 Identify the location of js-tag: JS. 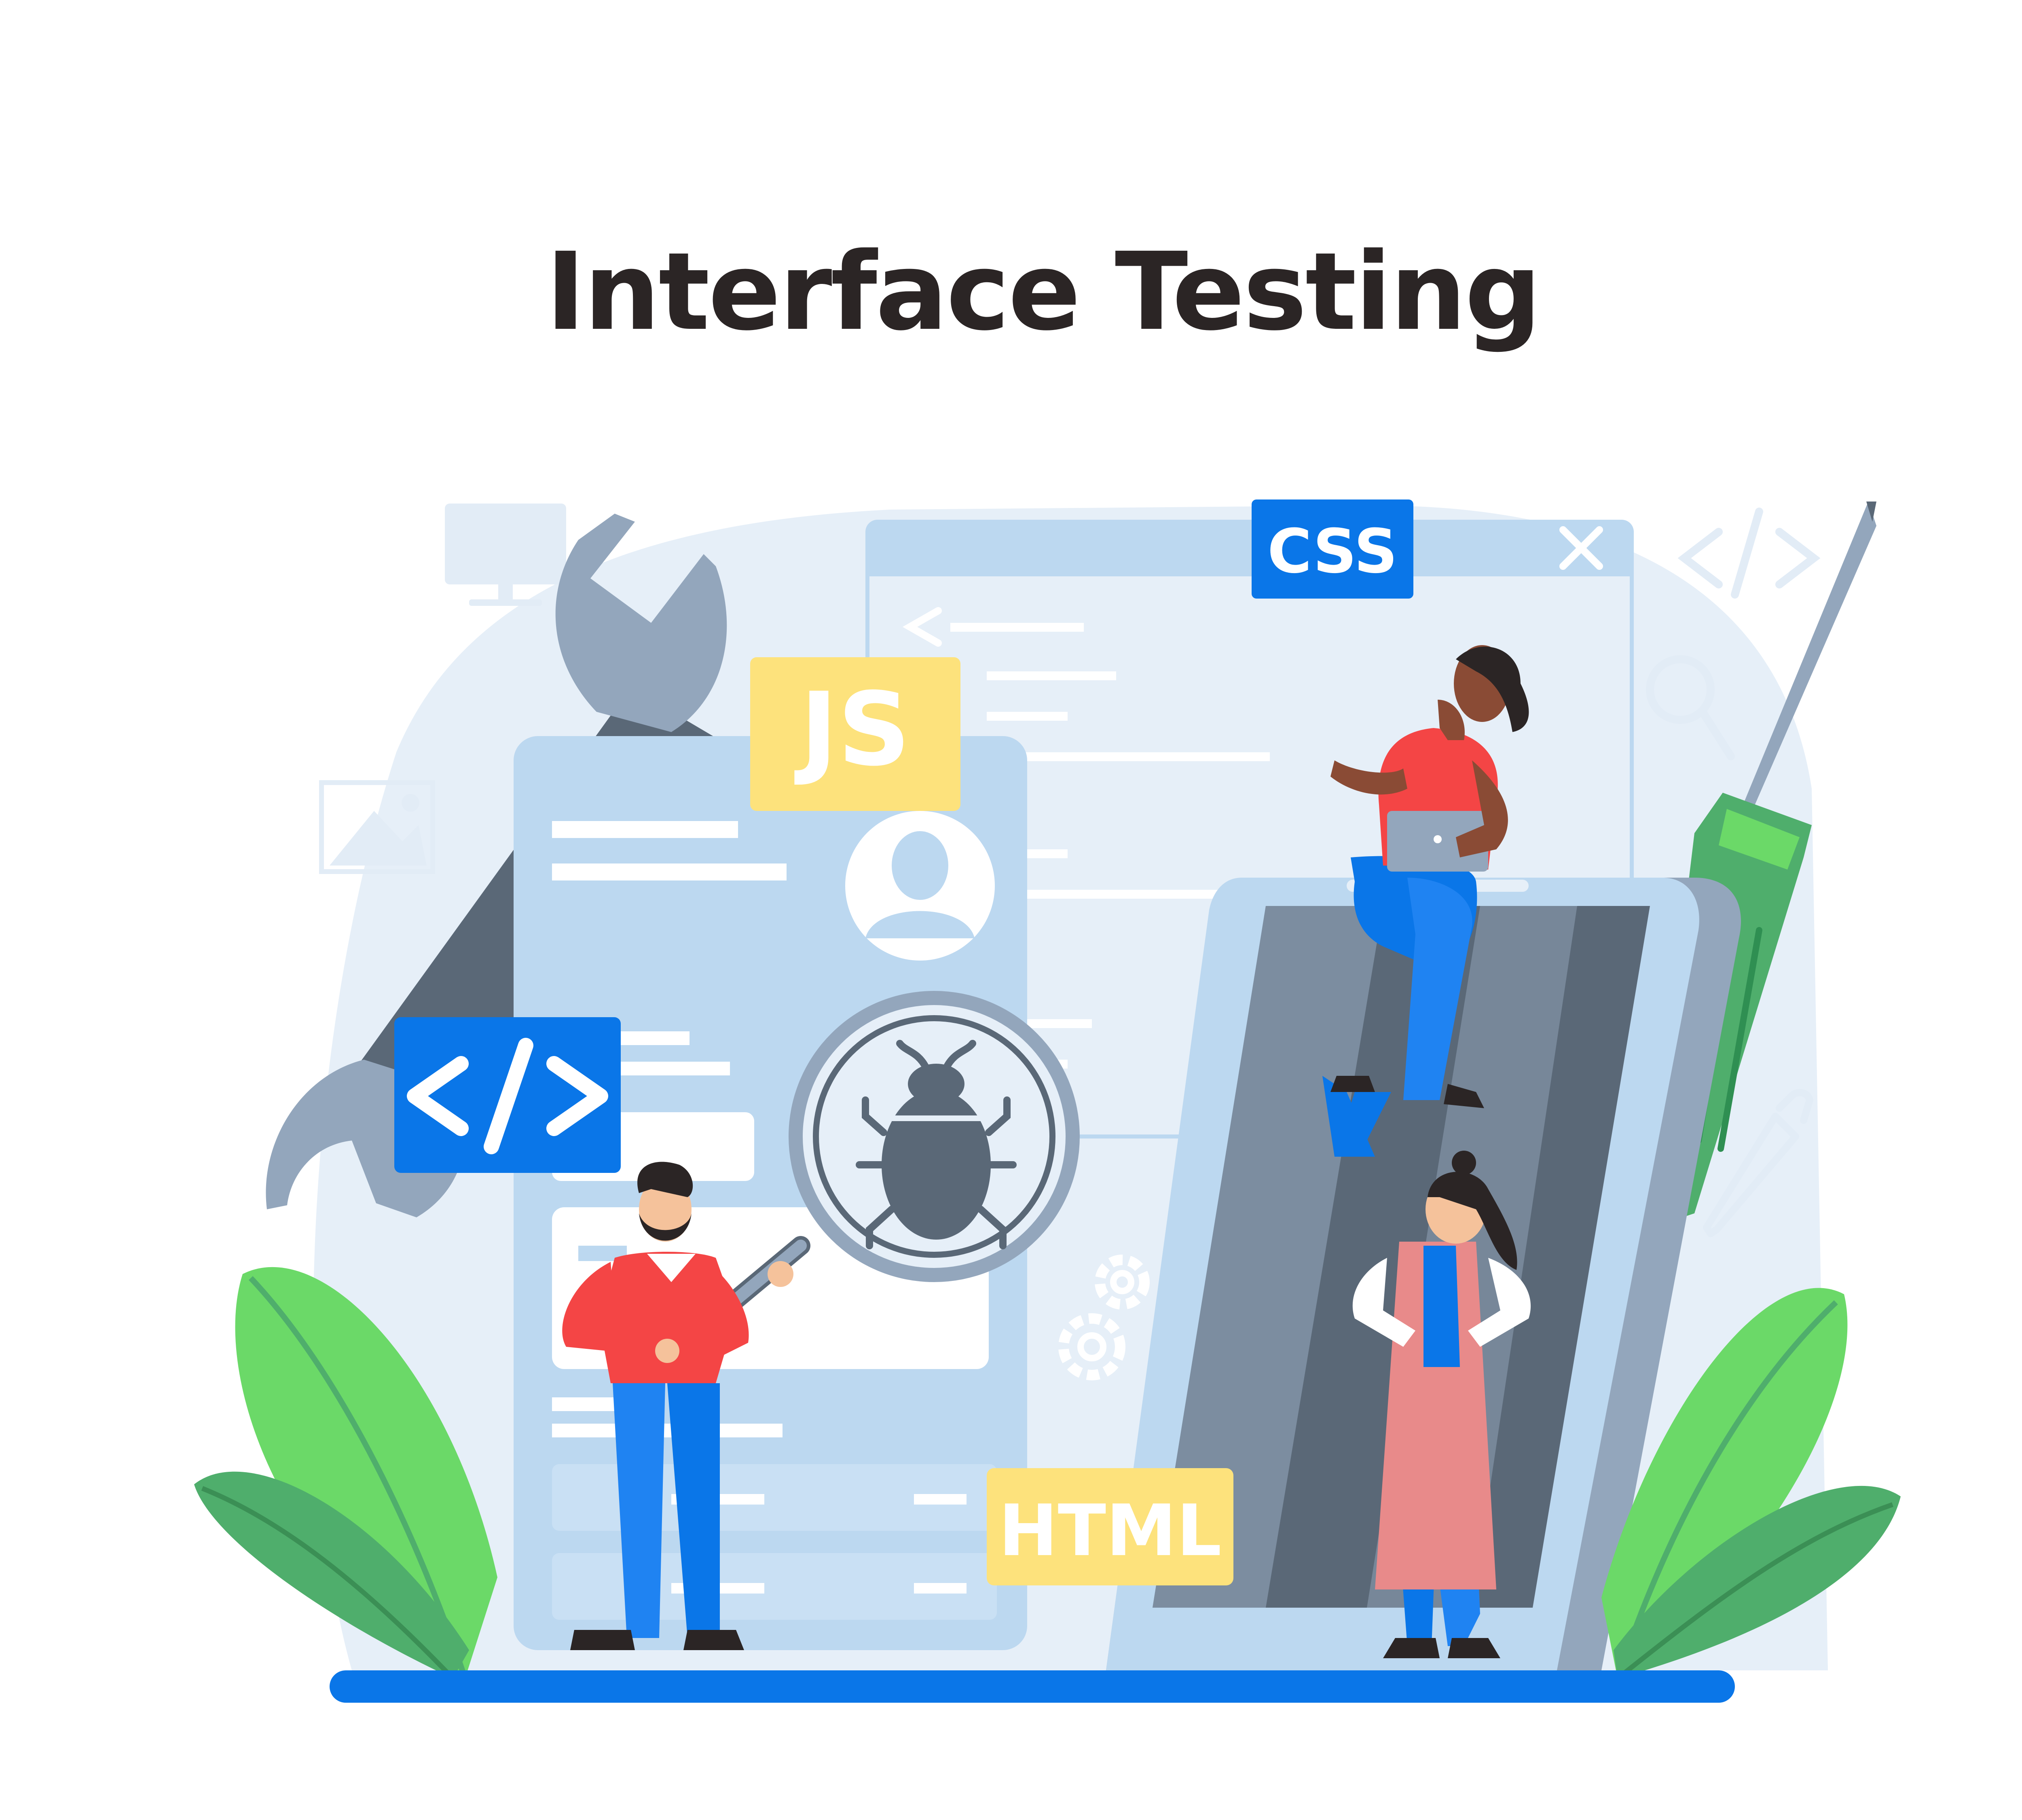
(855, 734).